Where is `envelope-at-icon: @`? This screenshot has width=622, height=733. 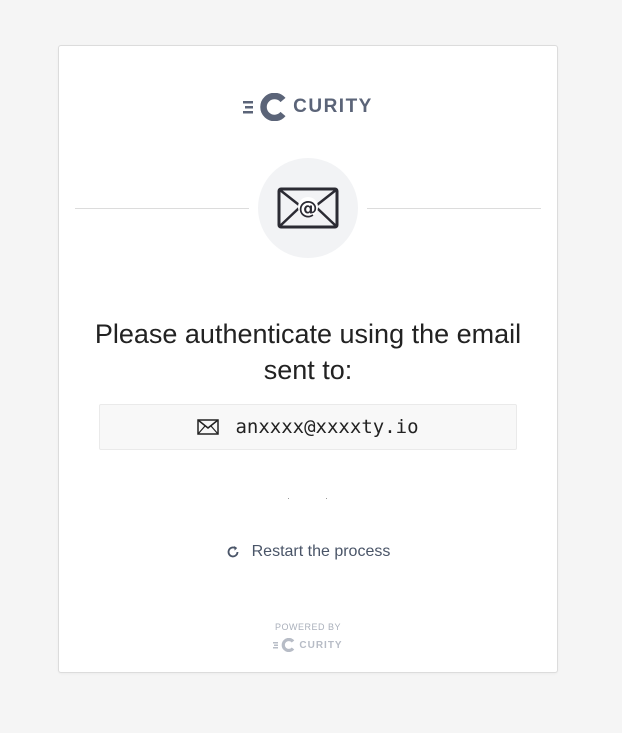
envelope-at-icon: @ is located at coordinates (308, 208).